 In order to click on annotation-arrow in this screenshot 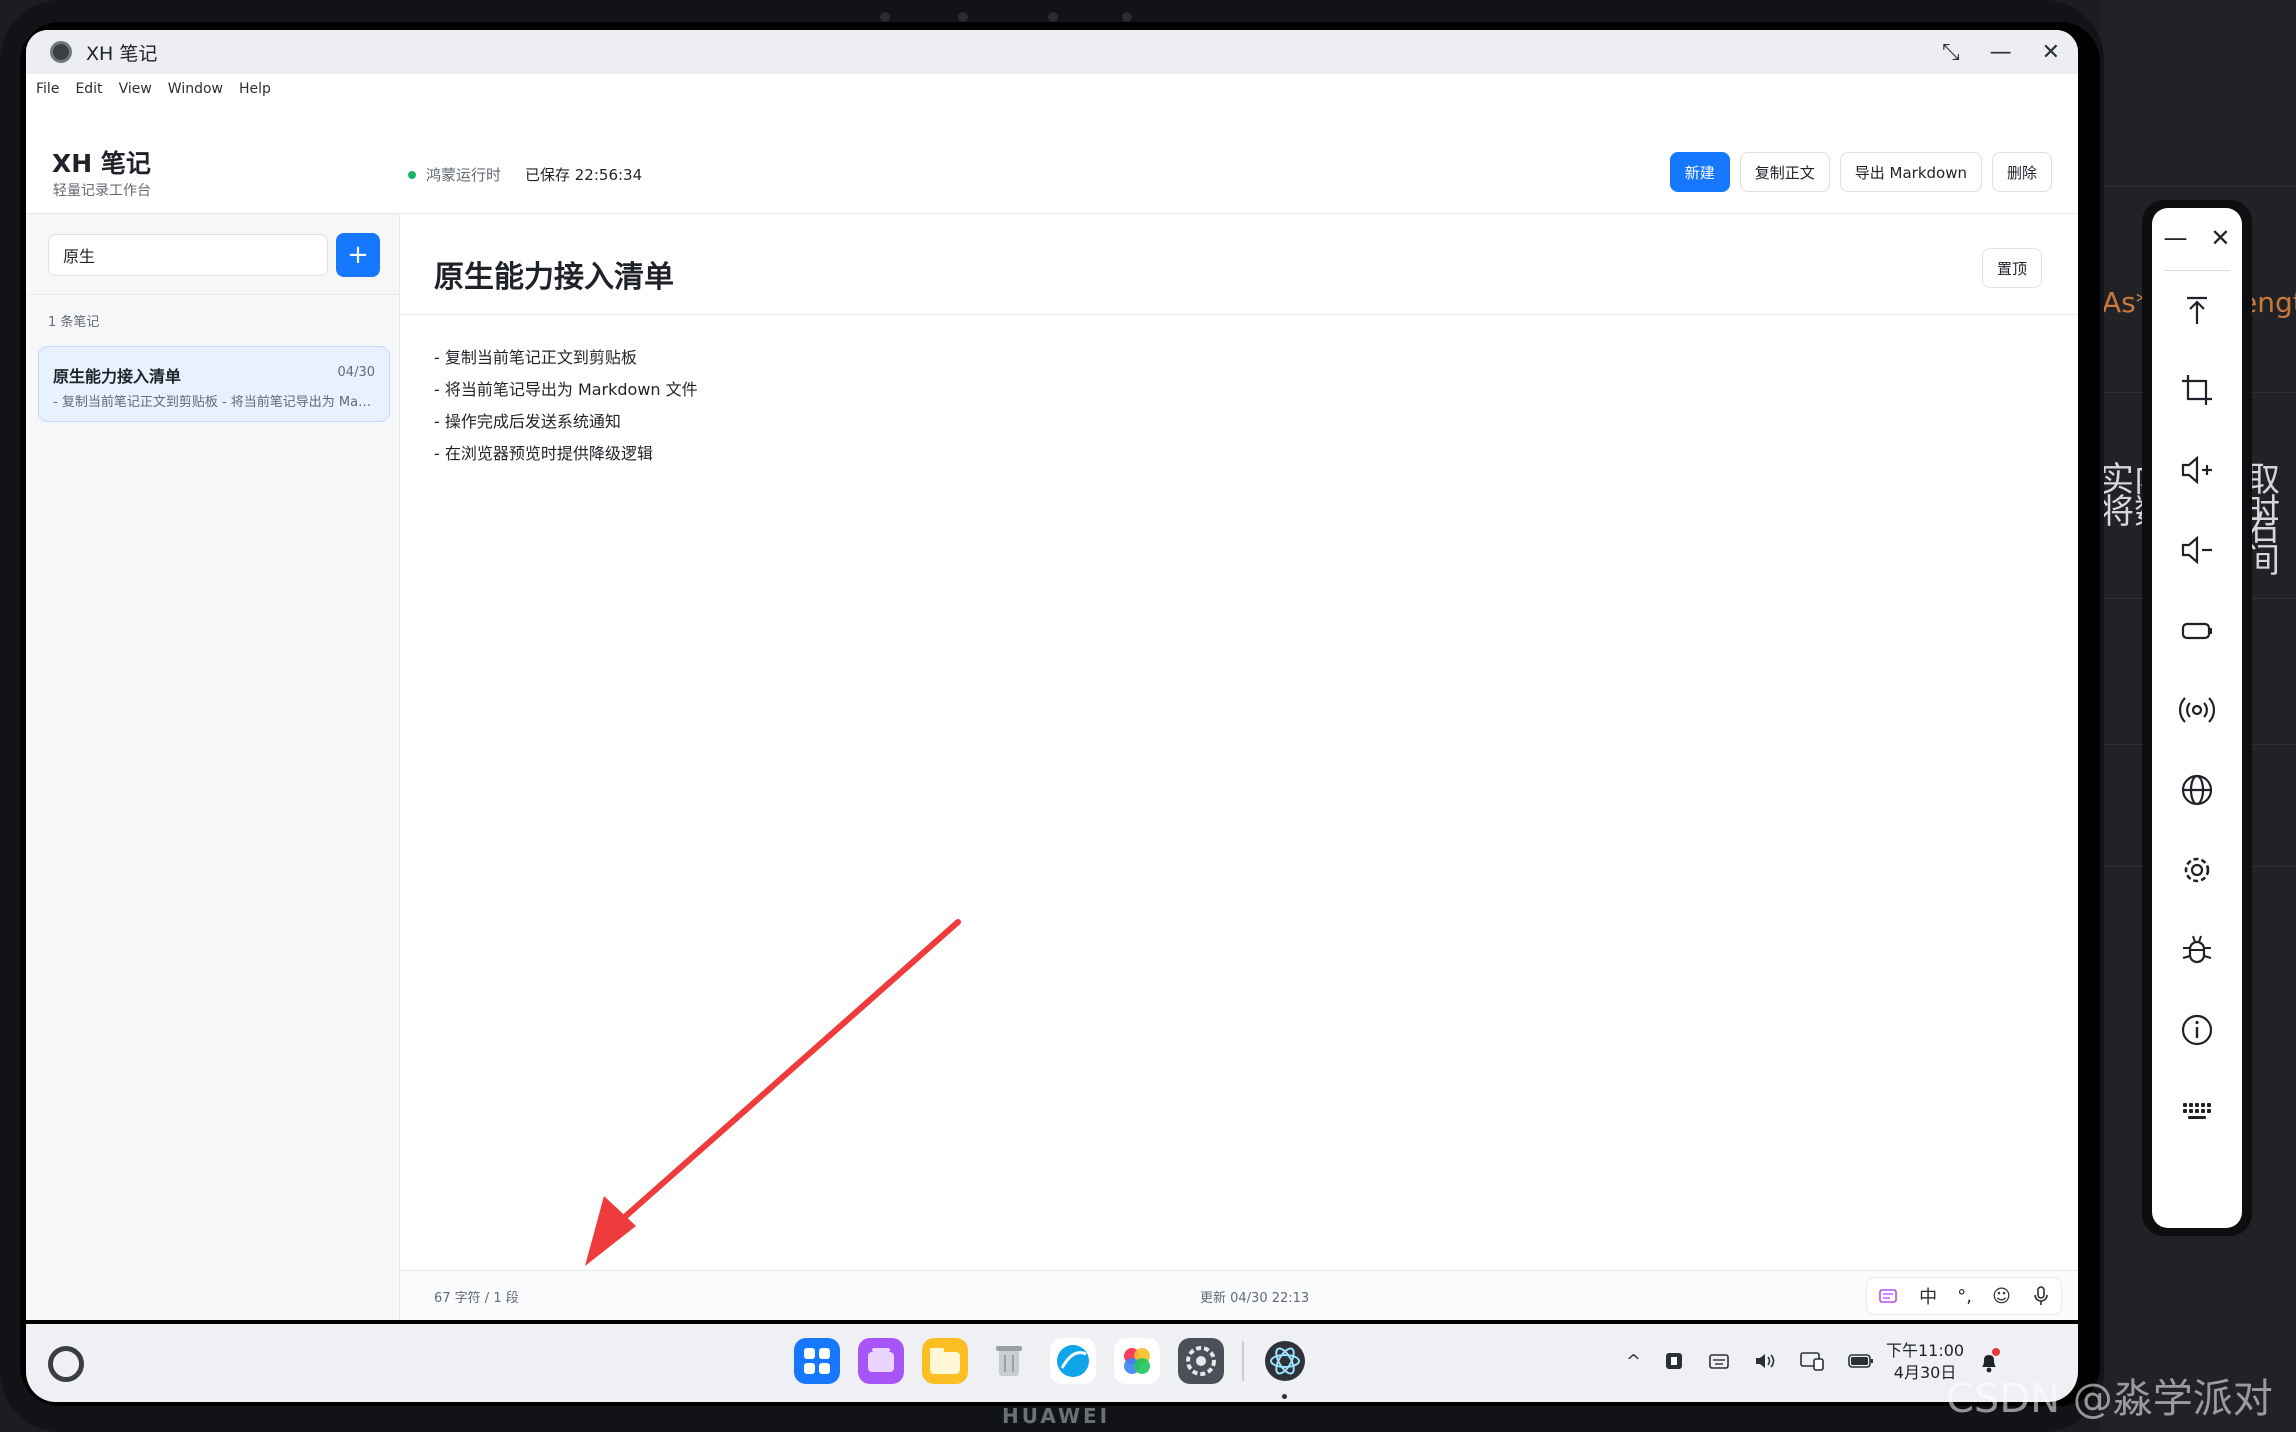, I will do `click(773, 1092)`.